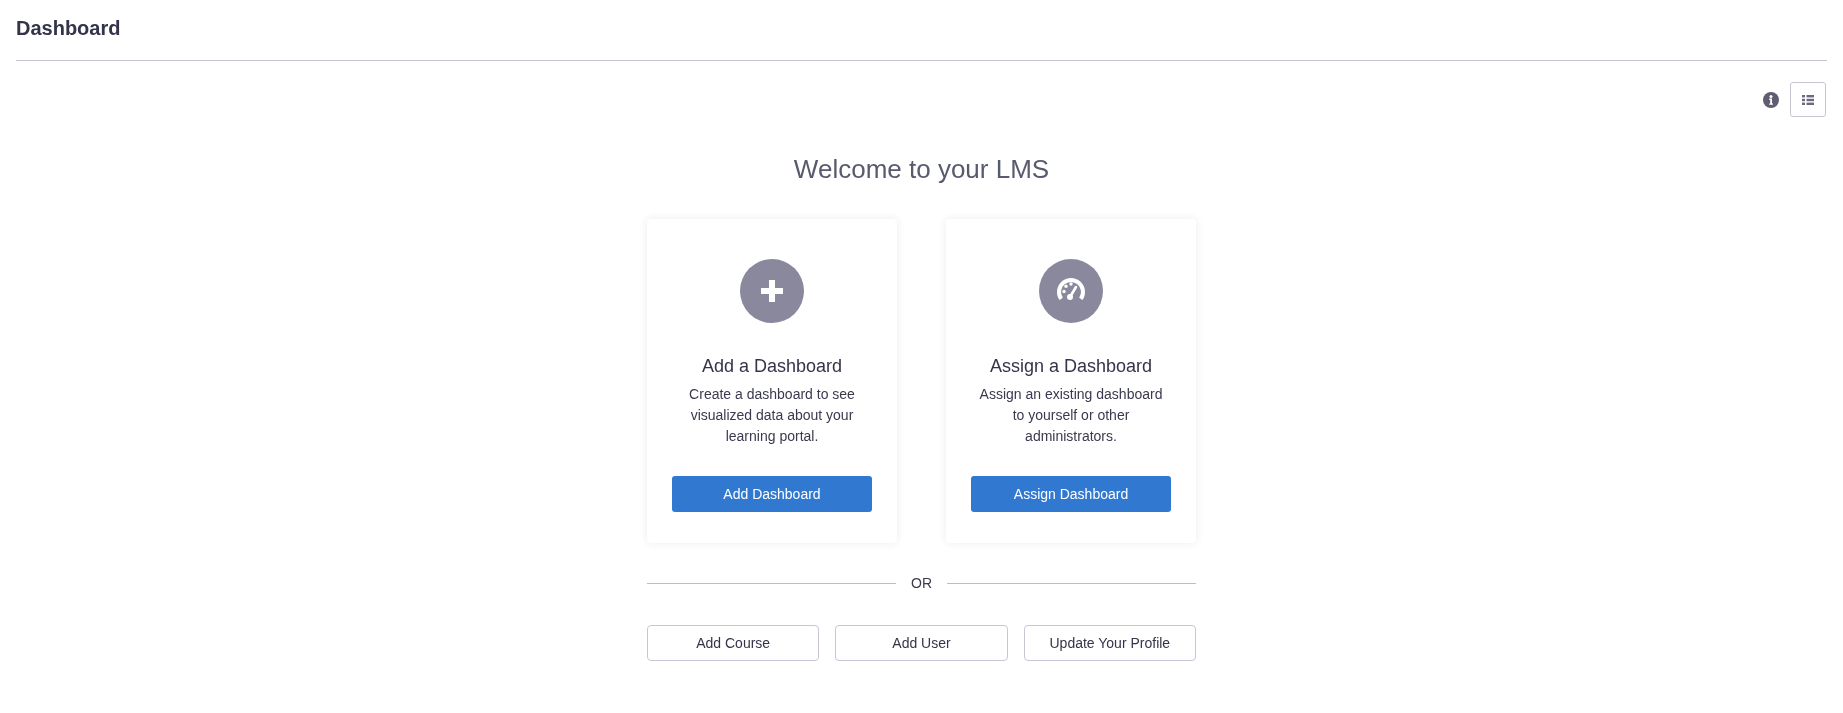  Describe the element at coordinates (921, 169) in the screenshot. I see `welcome-heading: Welcome to your LMS` at that location.